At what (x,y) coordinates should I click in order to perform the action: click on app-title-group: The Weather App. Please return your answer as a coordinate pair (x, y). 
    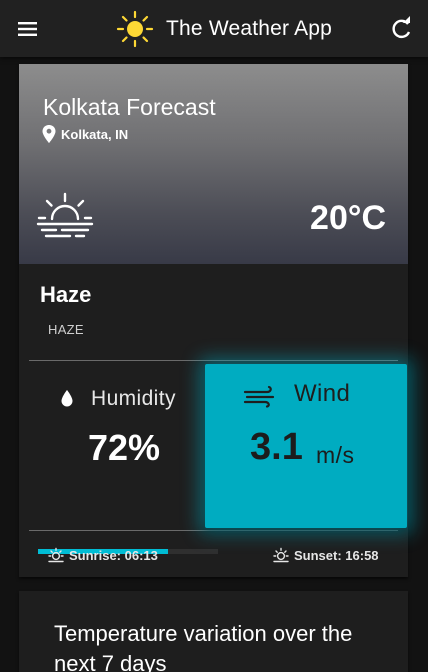
    Looking at the image, I should click on (224, 29).